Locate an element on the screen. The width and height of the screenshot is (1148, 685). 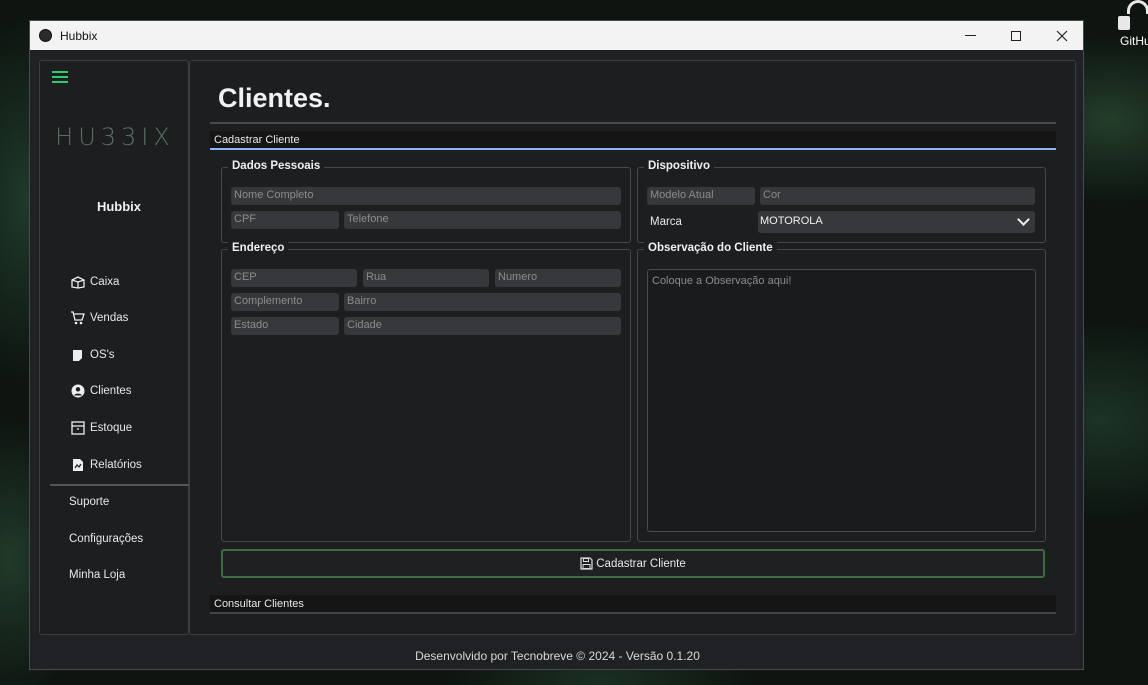
chevron-down-icon is located at coordinates (1023, 219).